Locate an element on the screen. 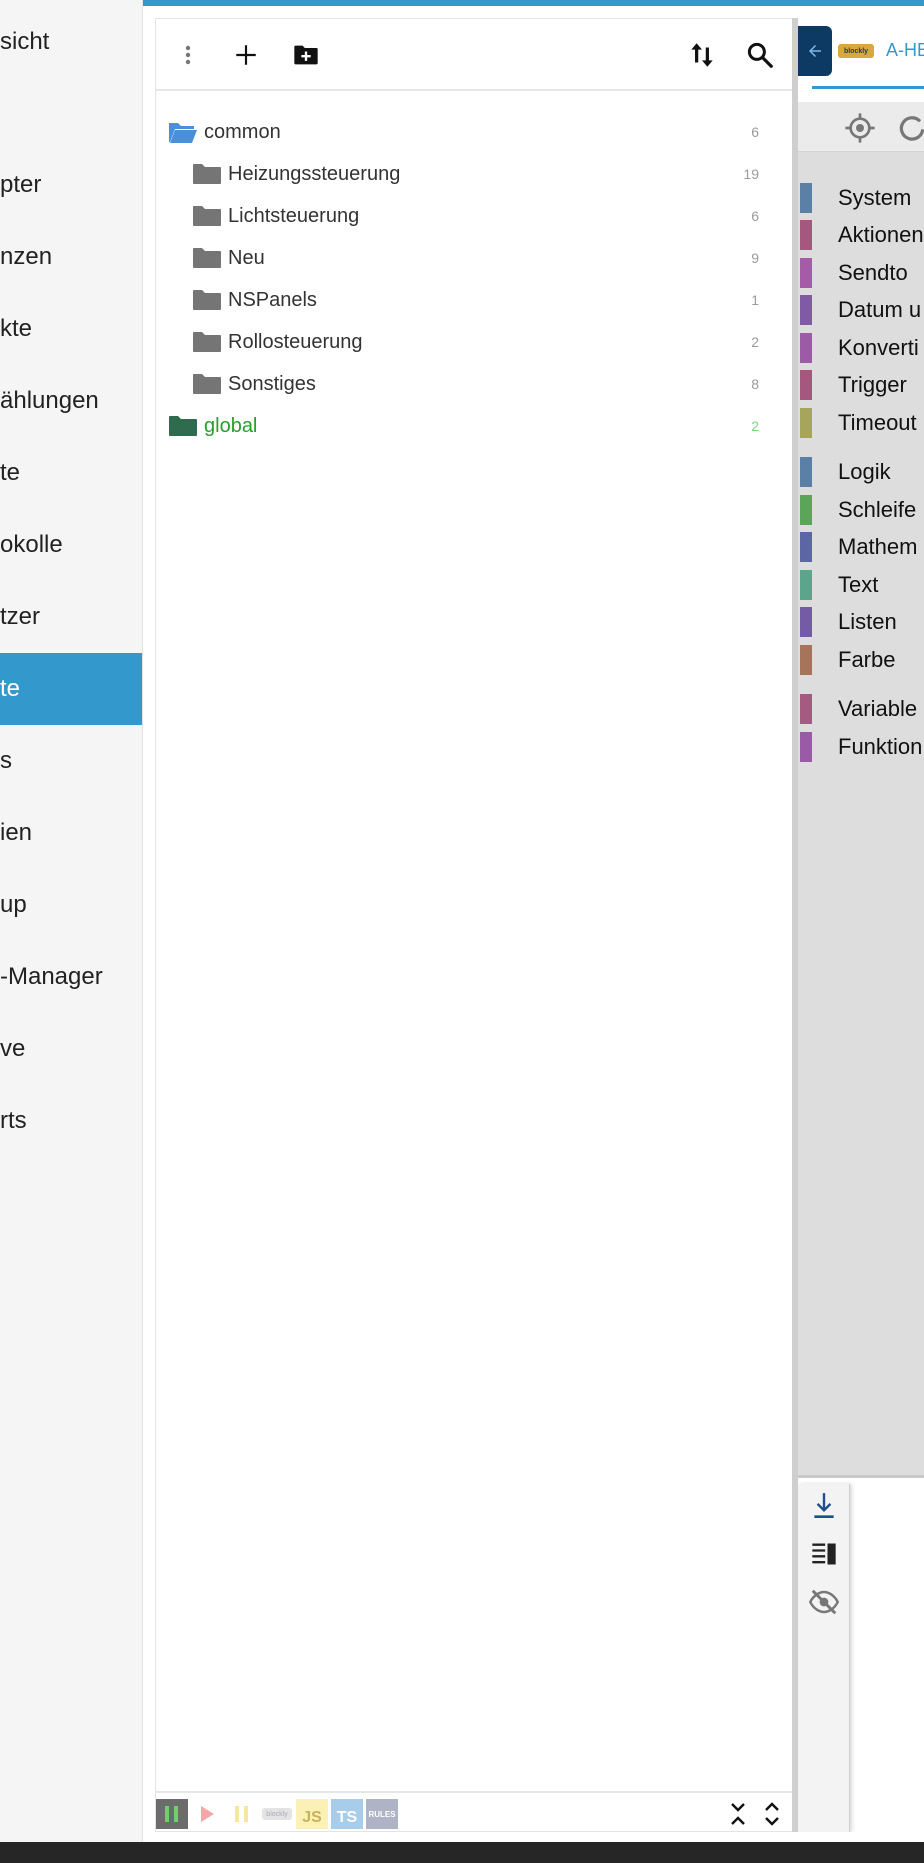 The height and width of the screenshot is (1863, 924). script-tab-title: A-HE is located at coordinates (905, 50).